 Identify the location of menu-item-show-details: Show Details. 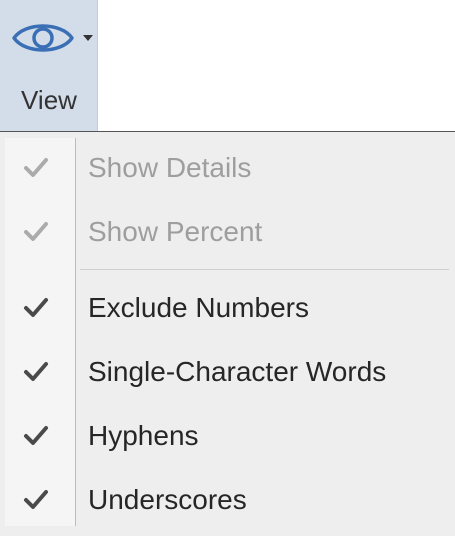
(227, 168).